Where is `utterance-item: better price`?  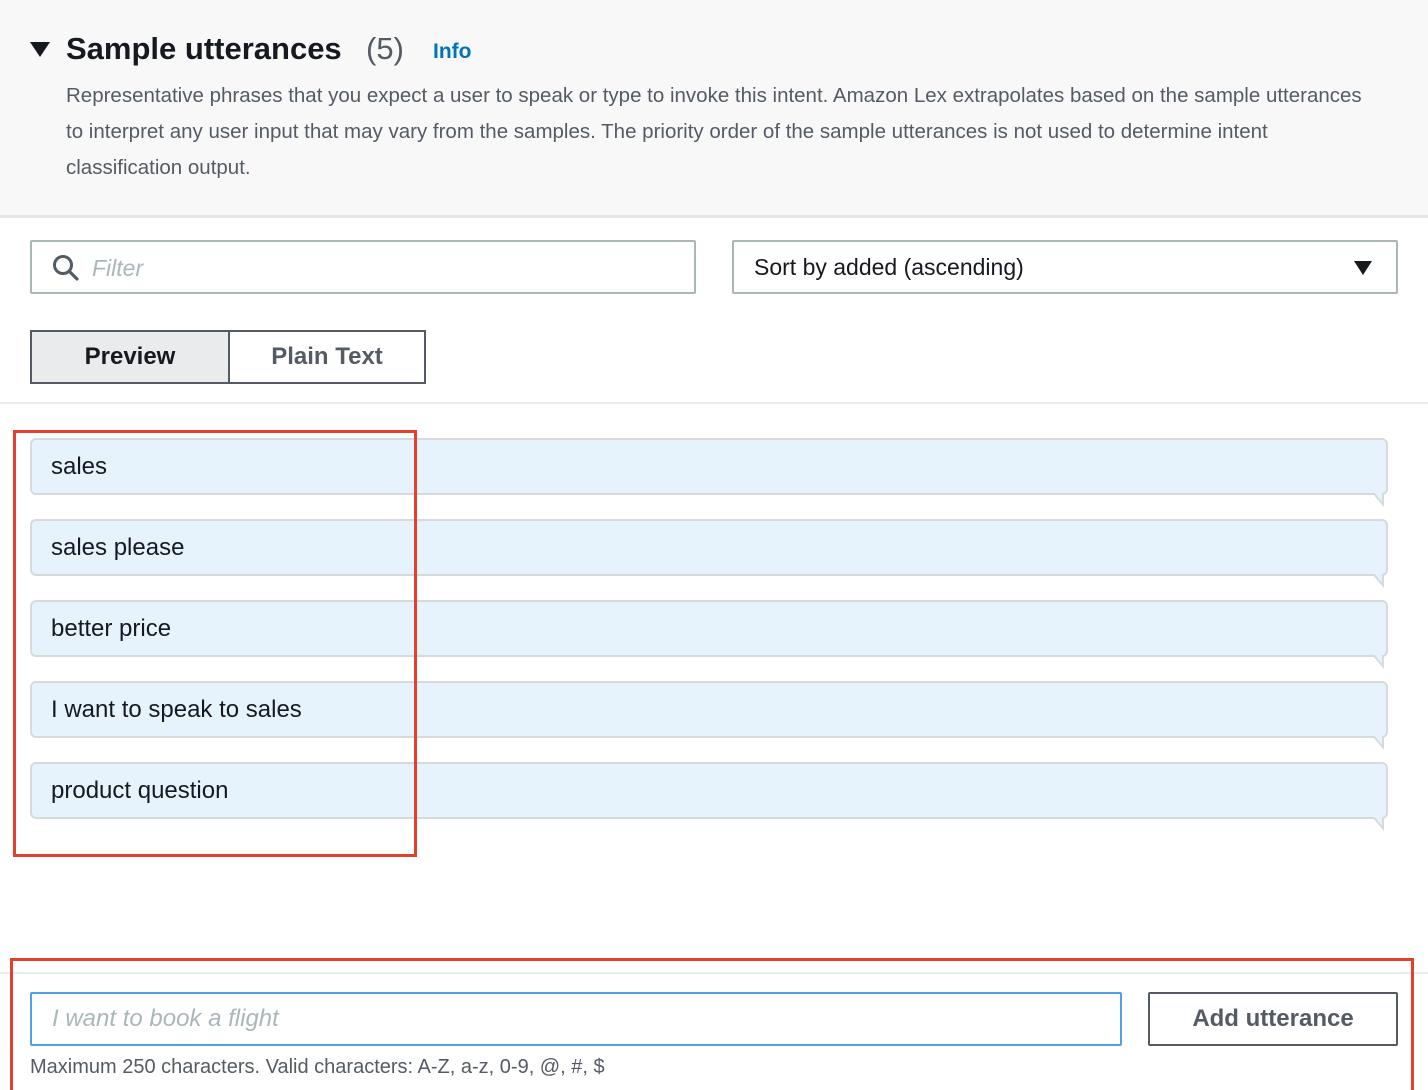
utterance-item: better price is located at coordinates (709, 634).